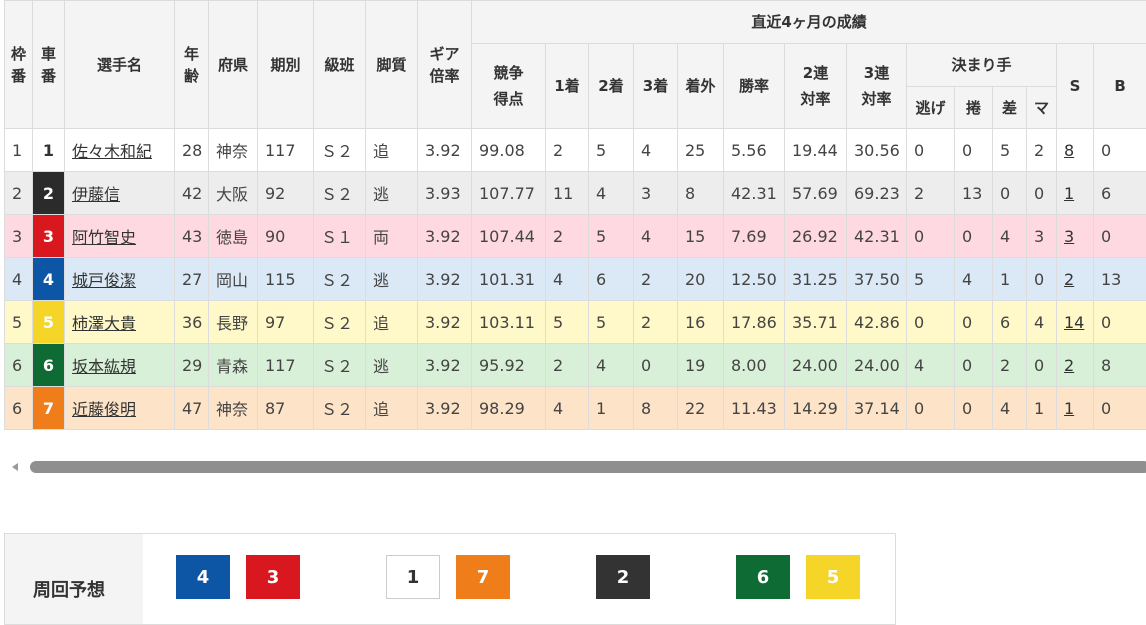  Describe the element at coordinates (19, 65) in the screenshot. I see `header-waku-label: 枠番` at that location.